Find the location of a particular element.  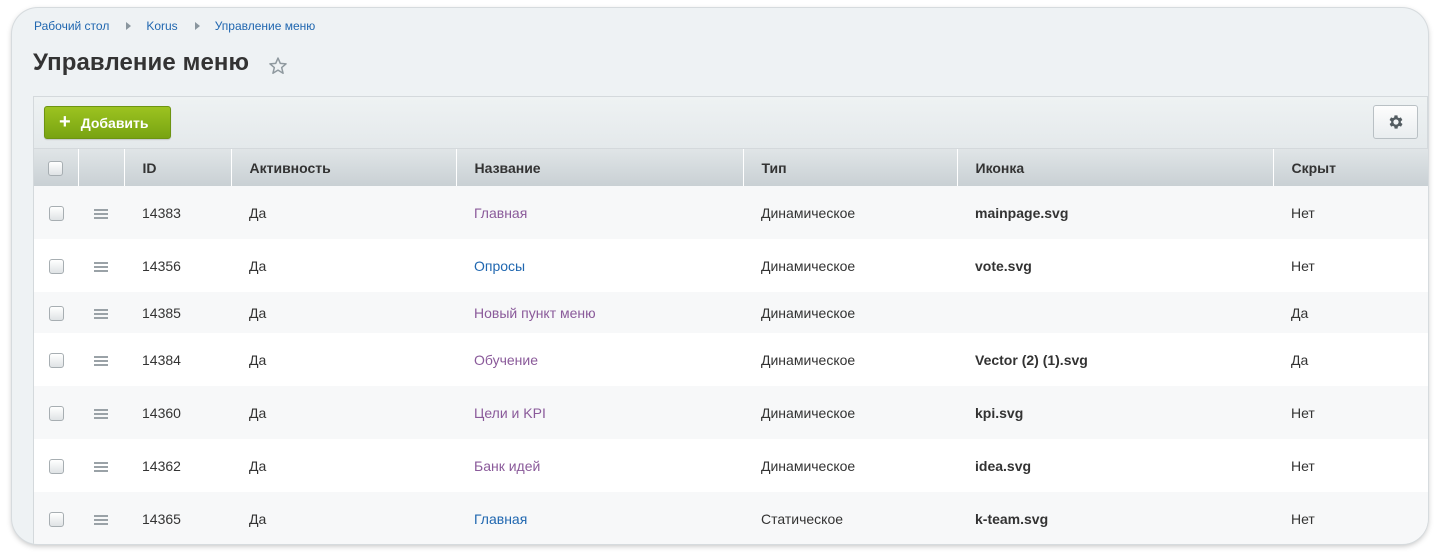

cell-type: Статическое is located at coordinates (802, 518).